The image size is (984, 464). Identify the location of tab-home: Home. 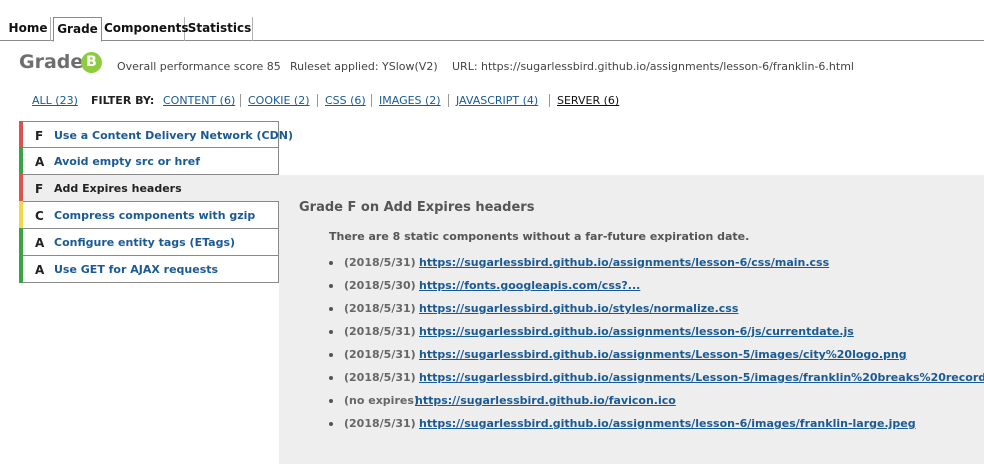
(28, 29).